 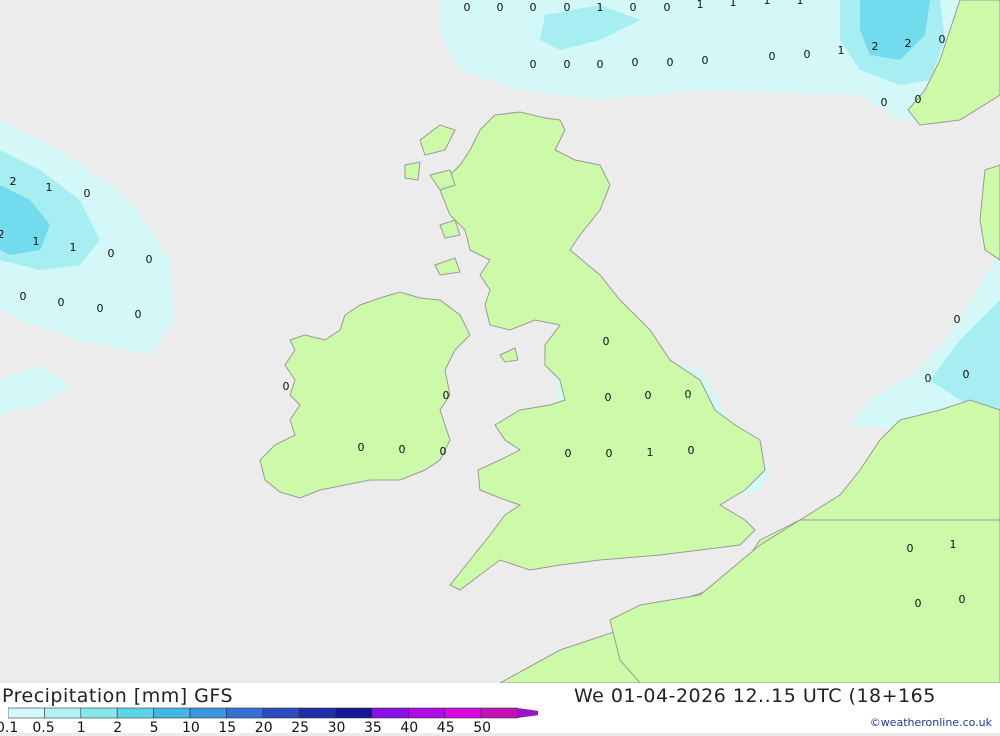 What do you see at coordinates (527, 713) in the screenshot?
I see `legend-arrow` at bounding box center [527, 713].